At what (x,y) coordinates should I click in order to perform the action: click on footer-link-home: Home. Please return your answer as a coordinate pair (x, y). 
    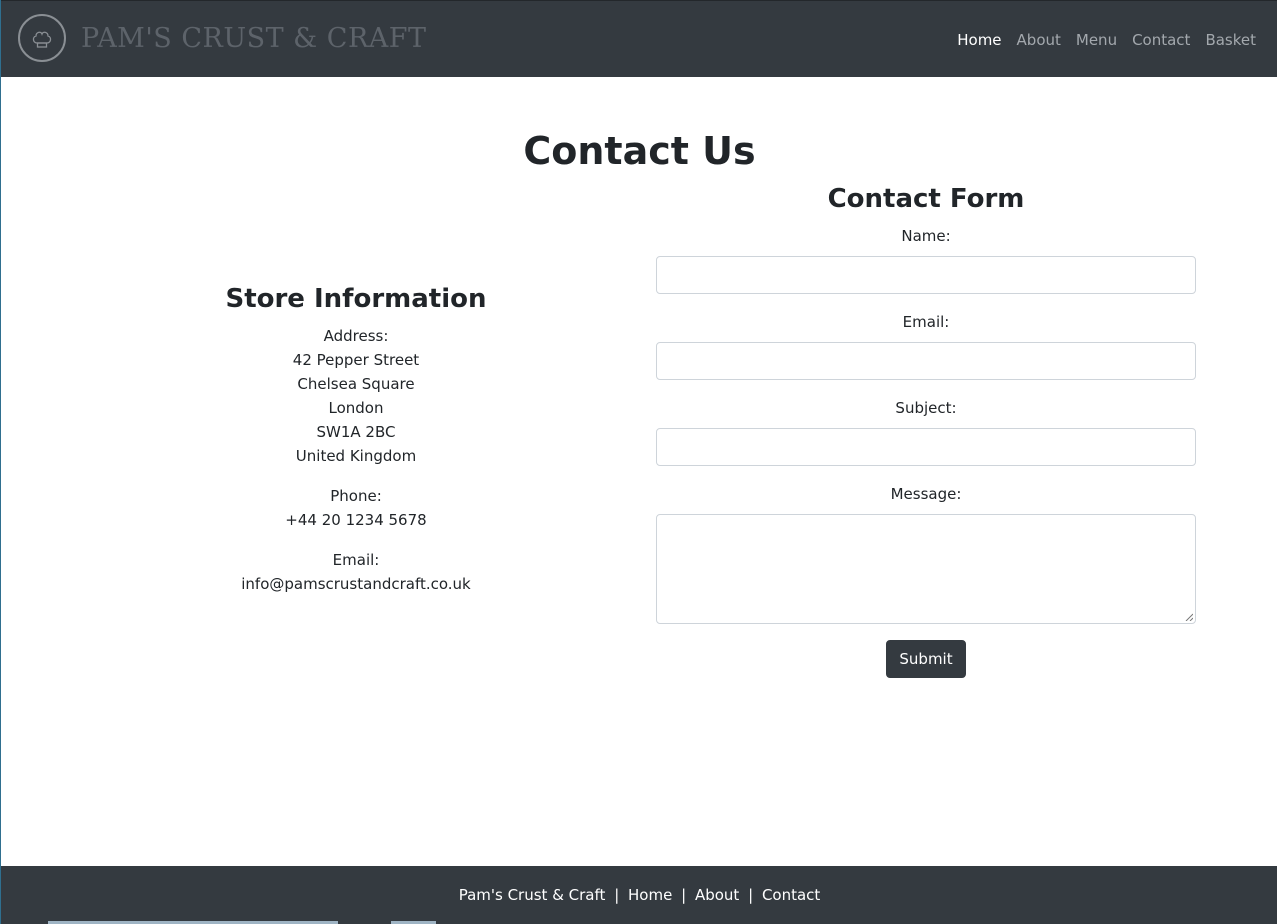
    Looking at the image, I should click on (650, 895).